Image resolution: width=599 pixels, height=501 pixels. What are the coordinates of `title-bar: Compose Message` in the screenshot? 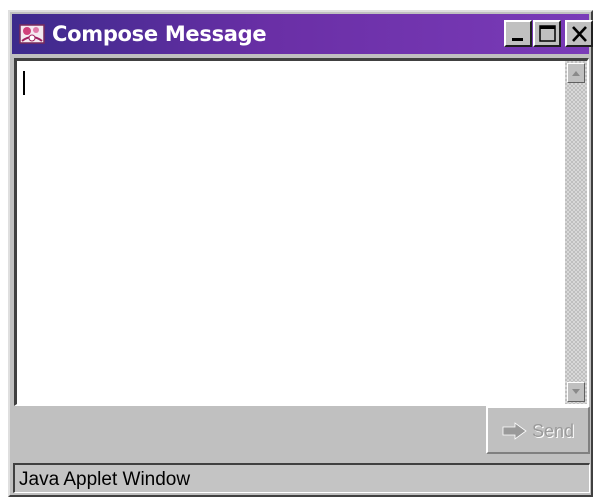 It's located at (302, 34).